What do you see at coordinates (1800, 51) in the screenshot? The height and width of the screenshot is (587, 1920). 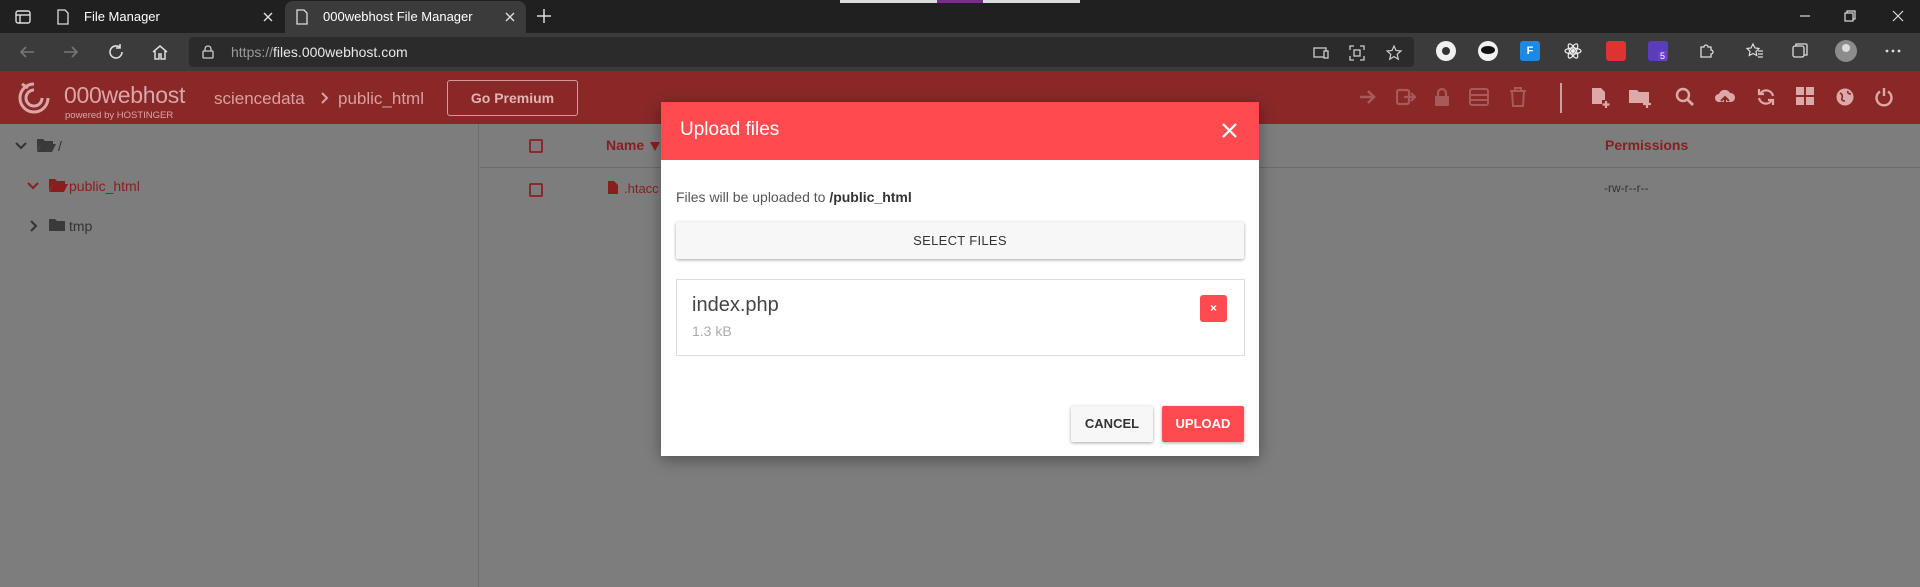 I see `collections-icon` at bounding box center [1800, 51].